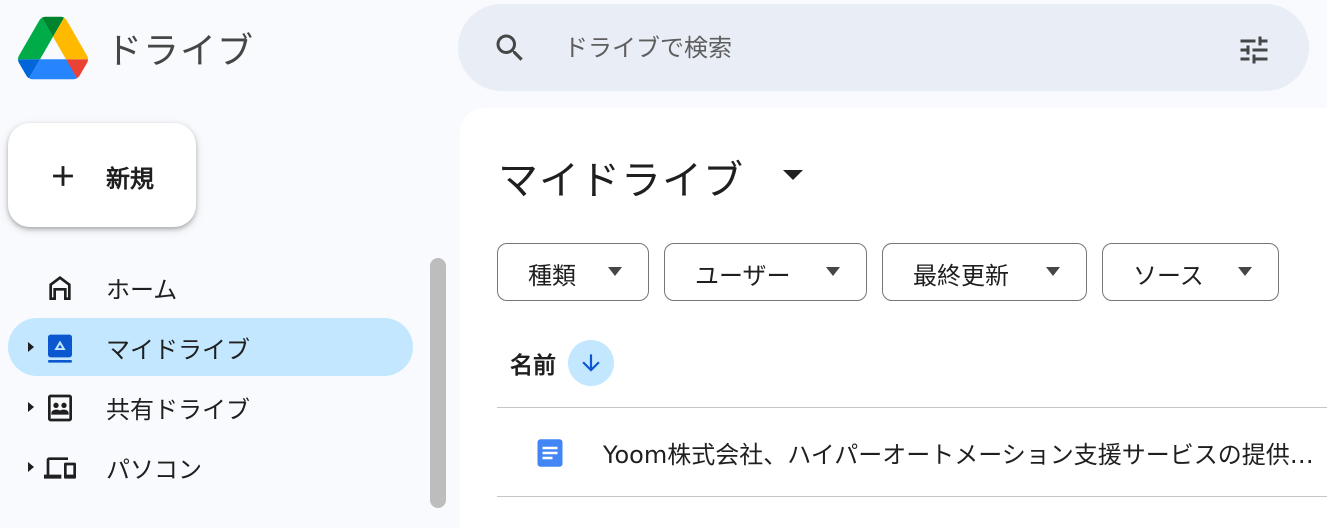 The width and height of the screenshot is (1327, 528). Describe the element at coordinates (154, 470) in the screenshot. I see `sidebar-item-label: パソコン` at that location.